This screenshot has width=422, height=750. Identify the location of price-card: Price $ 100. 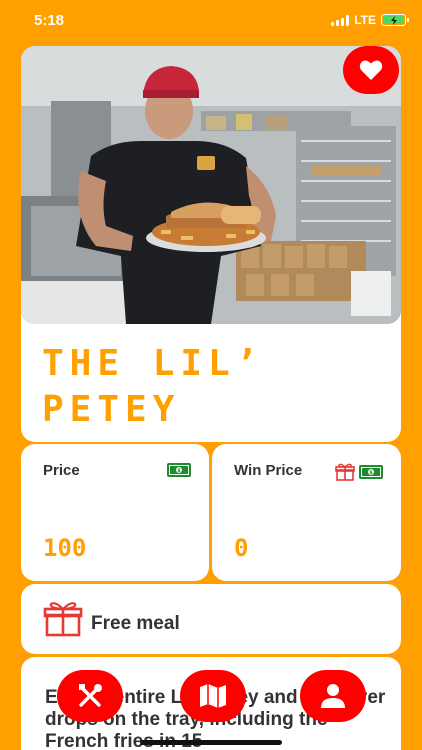
(115, 512).